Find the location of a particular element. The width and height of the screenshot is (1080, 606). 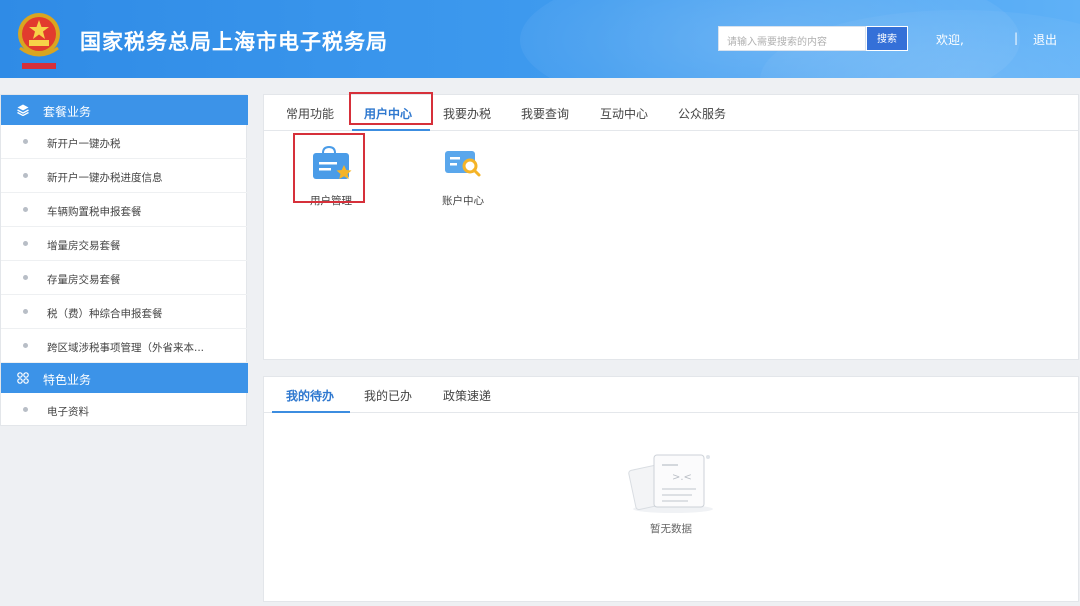

sidebar-item-existing-house-trade: 存量房交易套餐 is located at coordinates (124, 278).